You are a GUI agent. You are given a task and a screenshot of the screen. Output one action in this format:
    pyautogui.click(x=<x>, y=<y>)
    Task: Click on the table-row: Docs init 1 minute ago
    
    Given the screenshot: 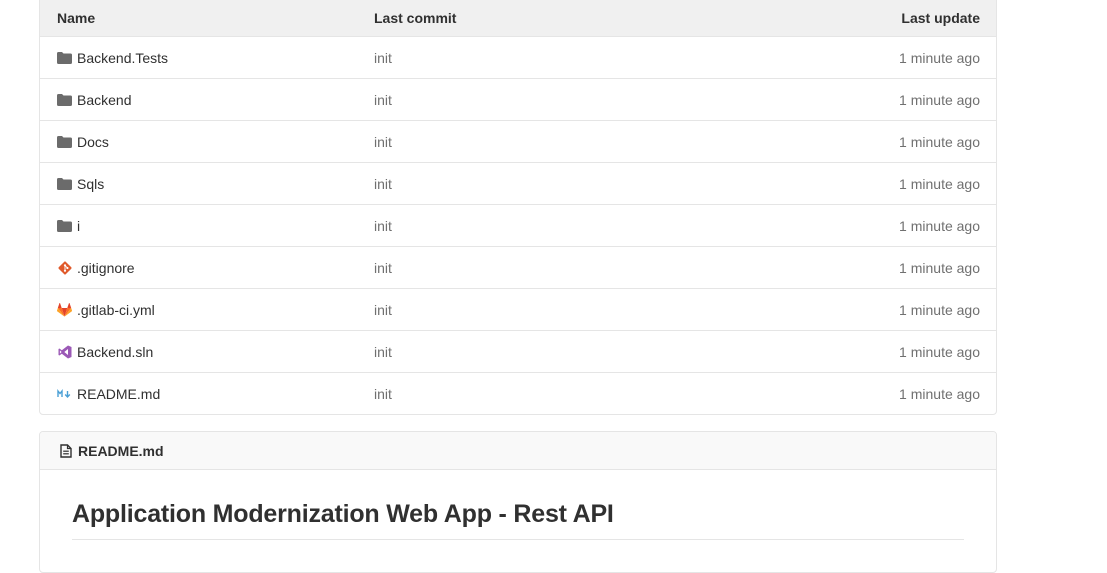 What is the action you would take?
    pyautogui.click(x=518, y=142)
    